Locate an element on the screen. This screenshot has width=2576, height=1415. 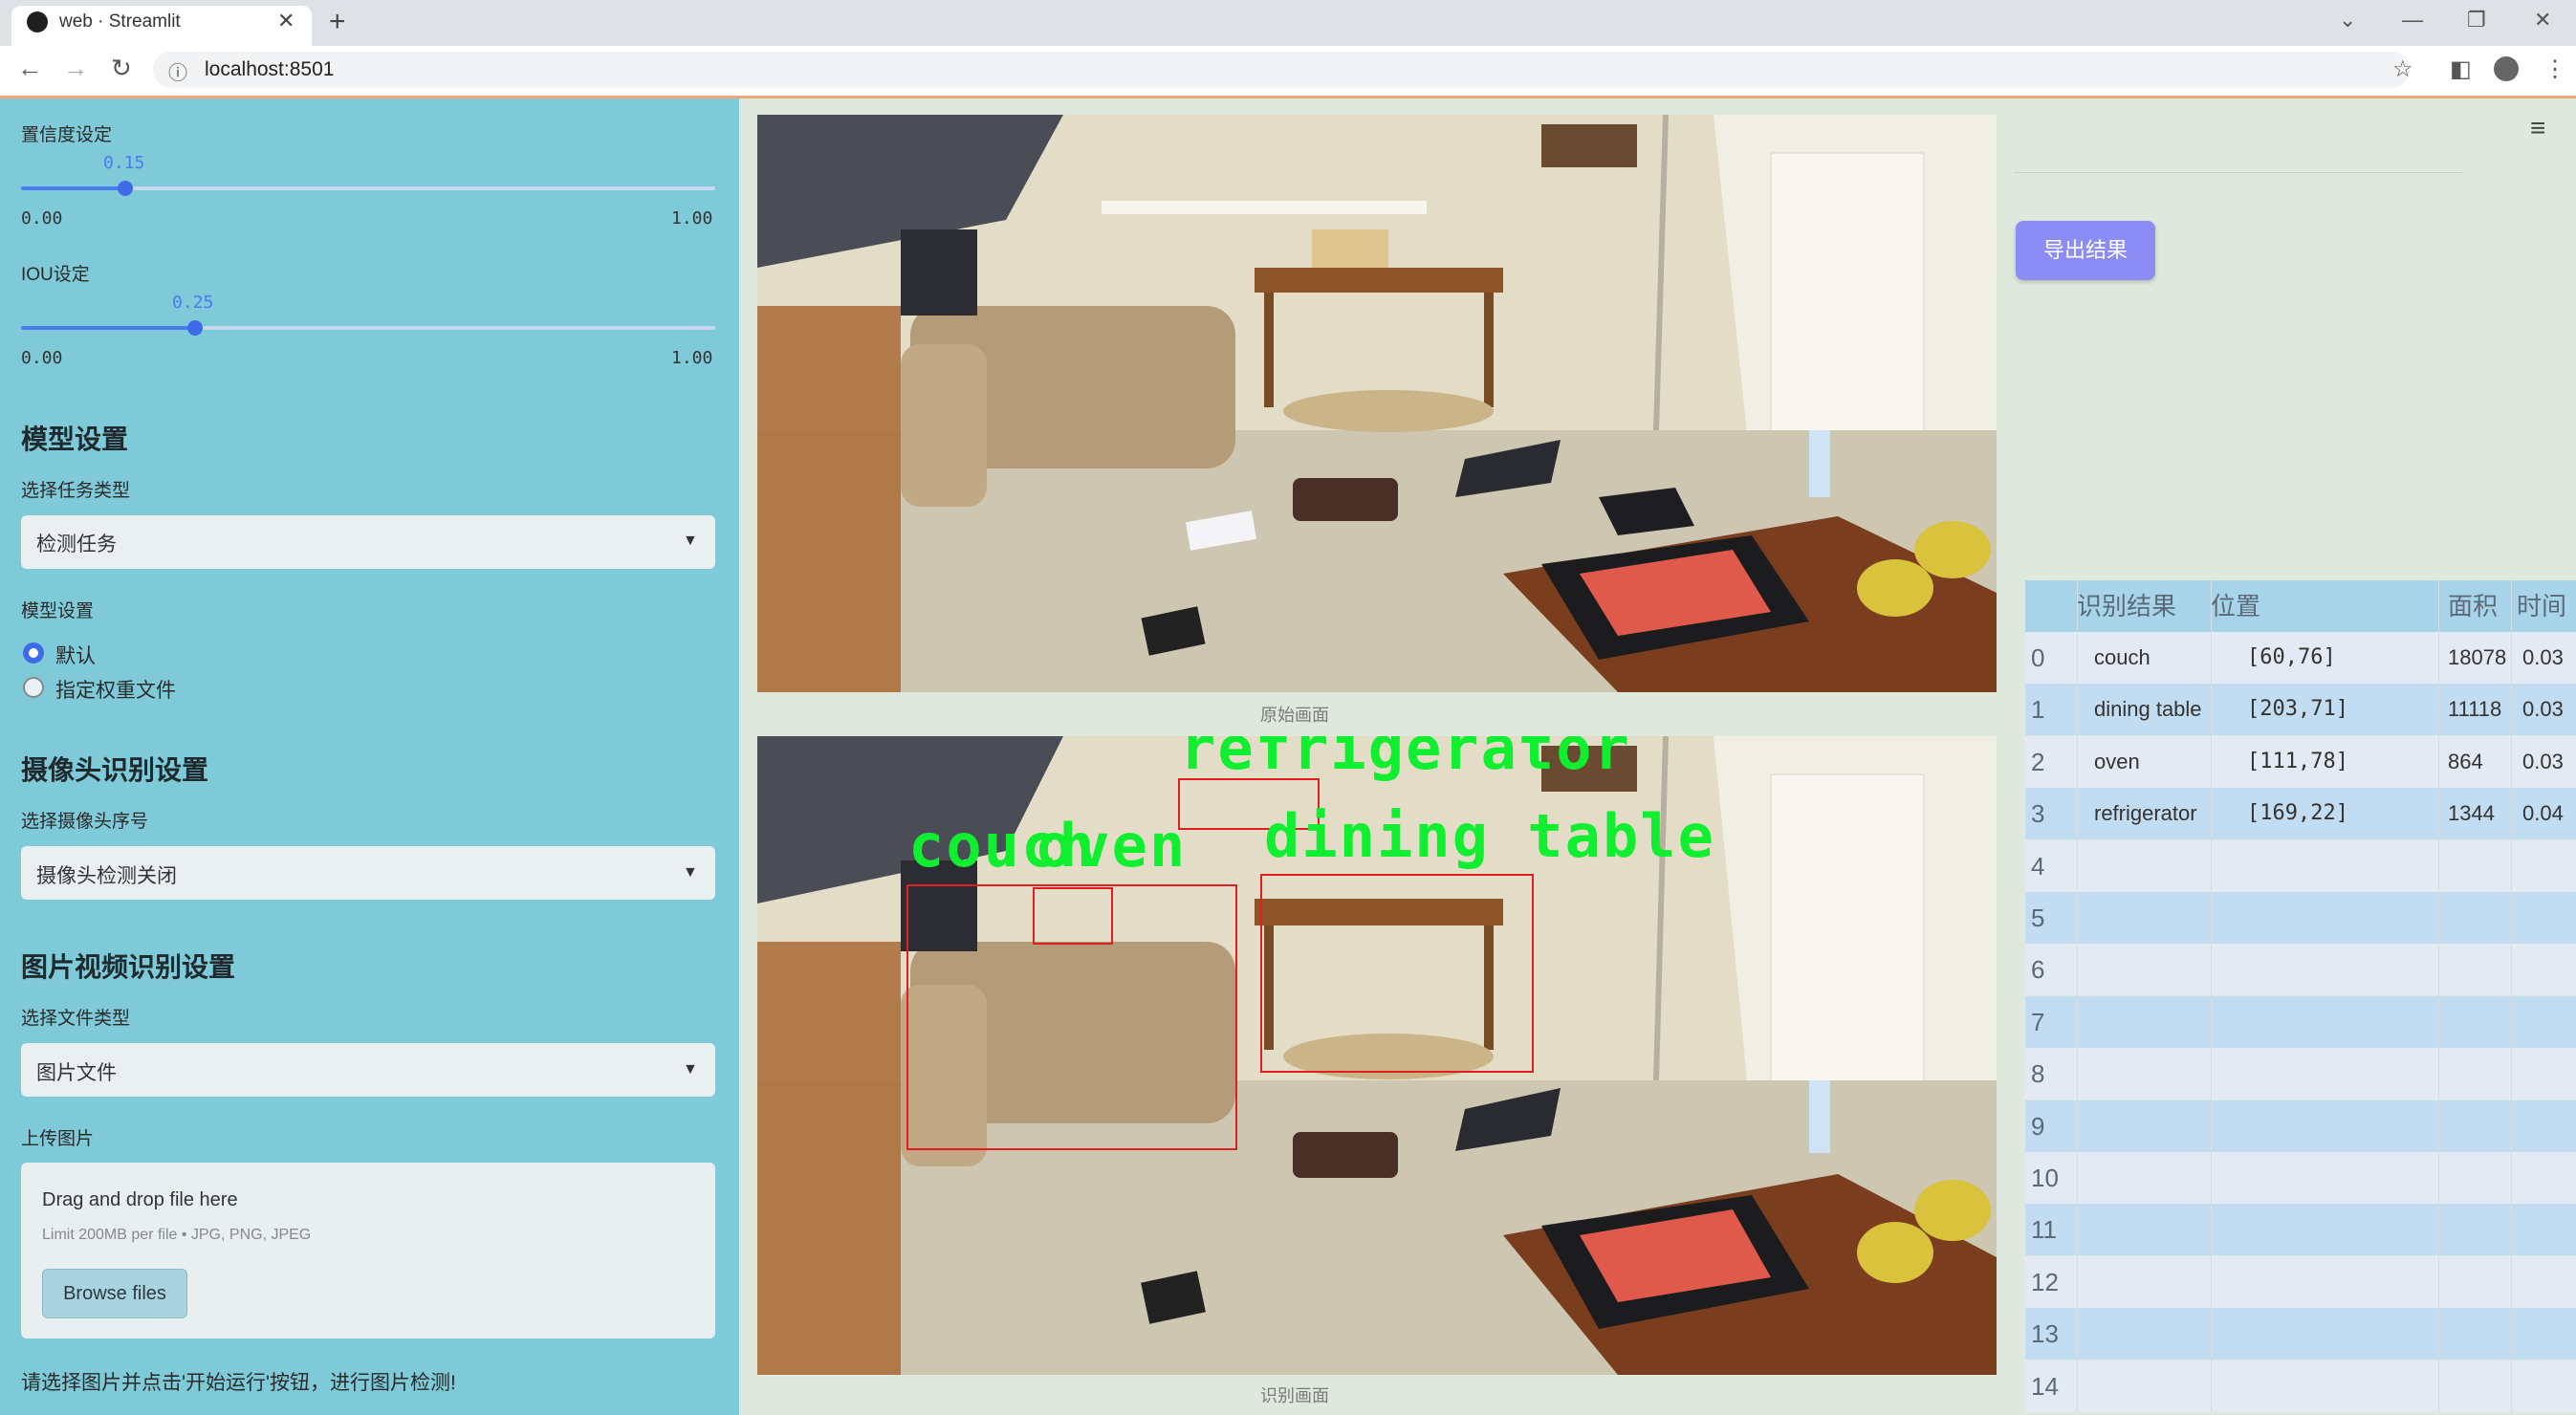
task-type-label: 选择任务类型 is located at coordinates (76, 491).